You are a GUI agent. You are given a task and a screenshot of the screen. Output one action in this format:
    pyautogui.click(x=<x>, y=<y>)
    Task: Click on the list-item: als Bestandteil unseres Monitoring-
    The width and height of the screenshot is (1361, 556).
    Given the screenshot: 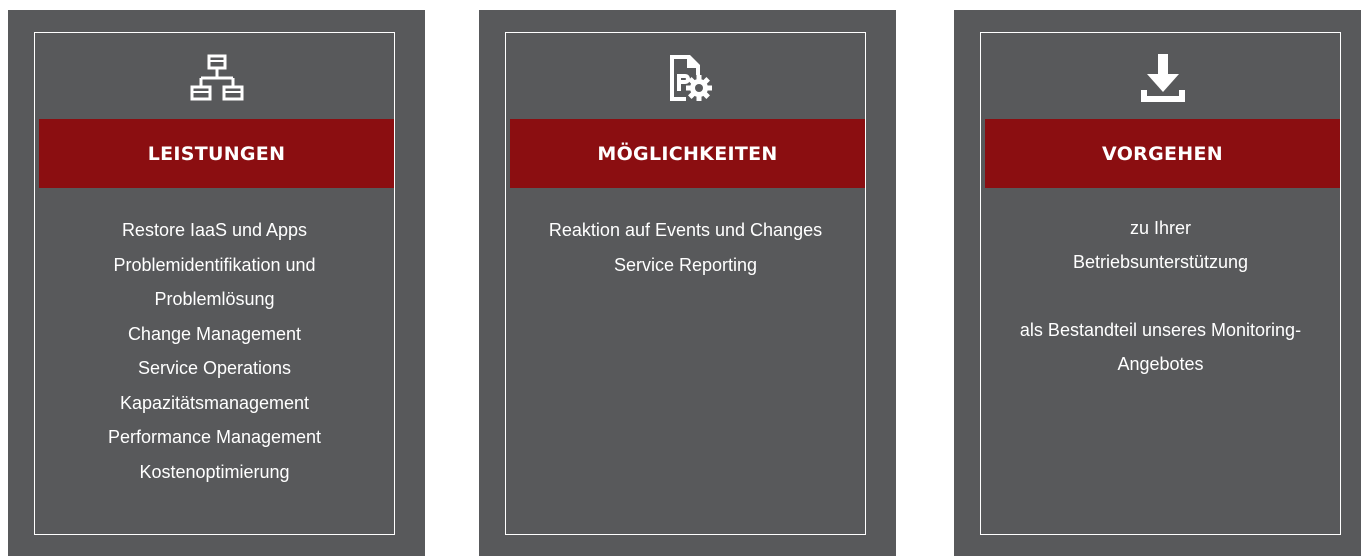 What is the action you would take?
    pyautogui.click(x=1160, y=330)
    